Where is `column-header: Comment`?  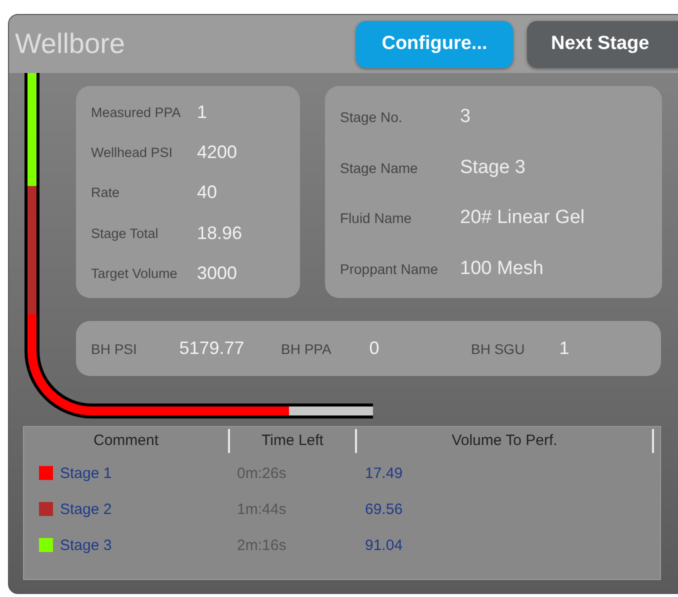 column-header: Comment is located at coordinates (127, 441).